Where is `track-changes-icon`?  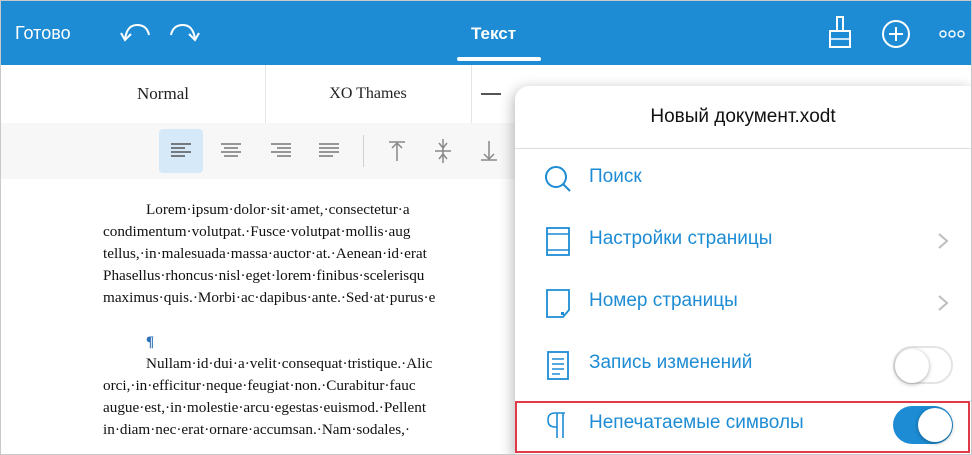
track-changes-icon is located at coordinates (558, 365).